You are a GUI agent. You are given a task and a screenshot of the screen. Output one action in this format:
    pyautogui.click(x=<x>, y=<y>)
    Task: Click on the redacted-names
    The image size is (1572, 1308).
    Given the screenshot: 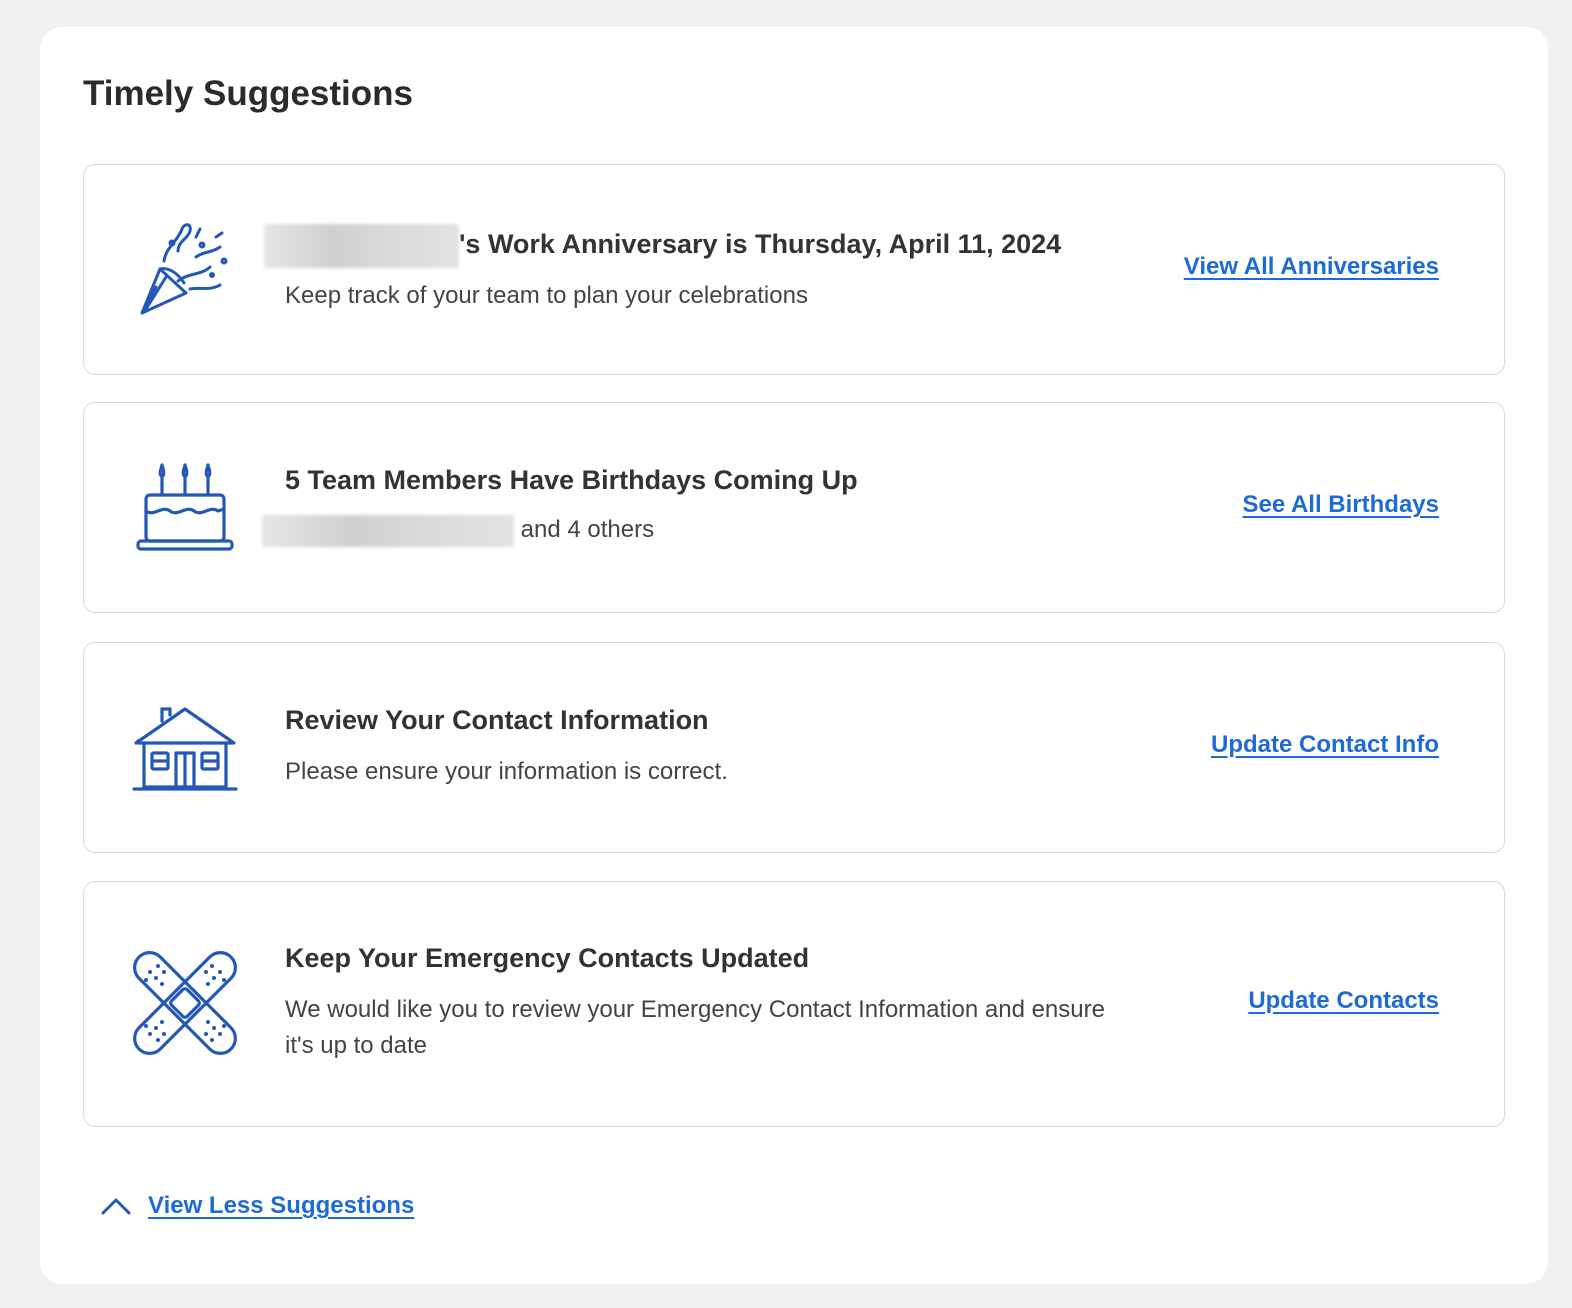 What is the action you would take?
    pyautogui.click(x=388, y=530)
    